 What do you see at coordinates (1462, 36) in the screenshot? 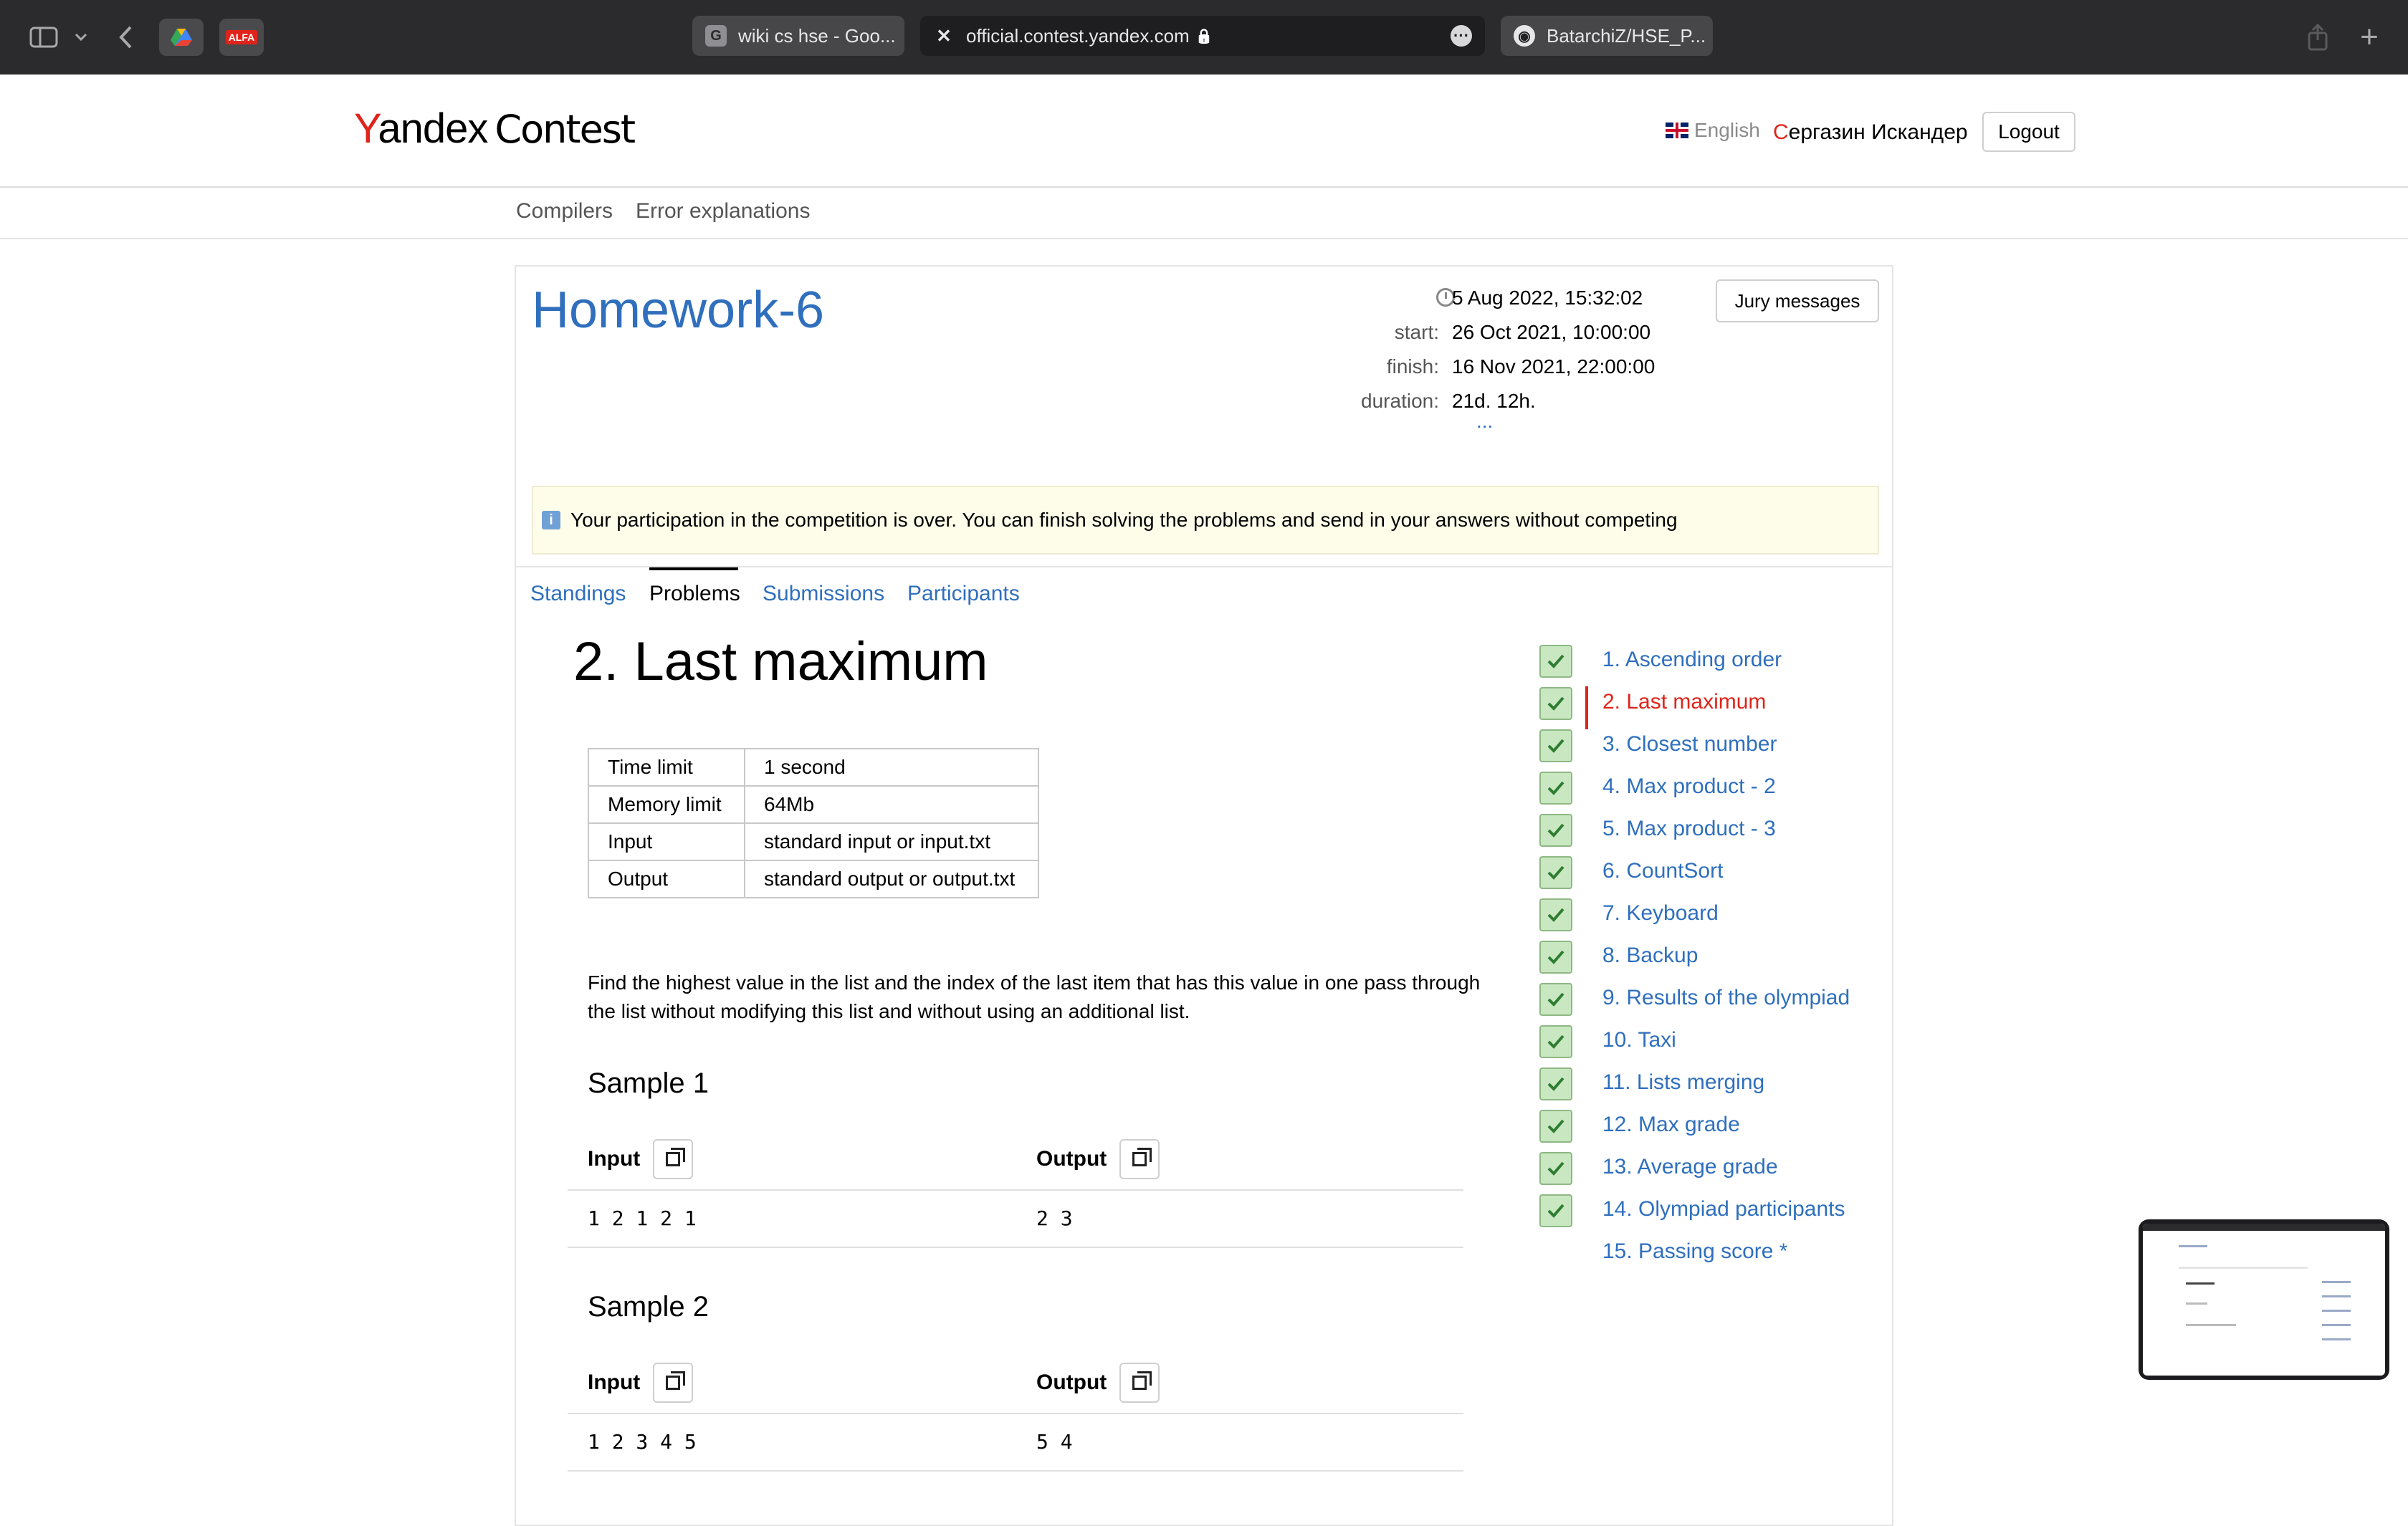
I see `more-options-icon: ···` at bounding box center [1462, 36].